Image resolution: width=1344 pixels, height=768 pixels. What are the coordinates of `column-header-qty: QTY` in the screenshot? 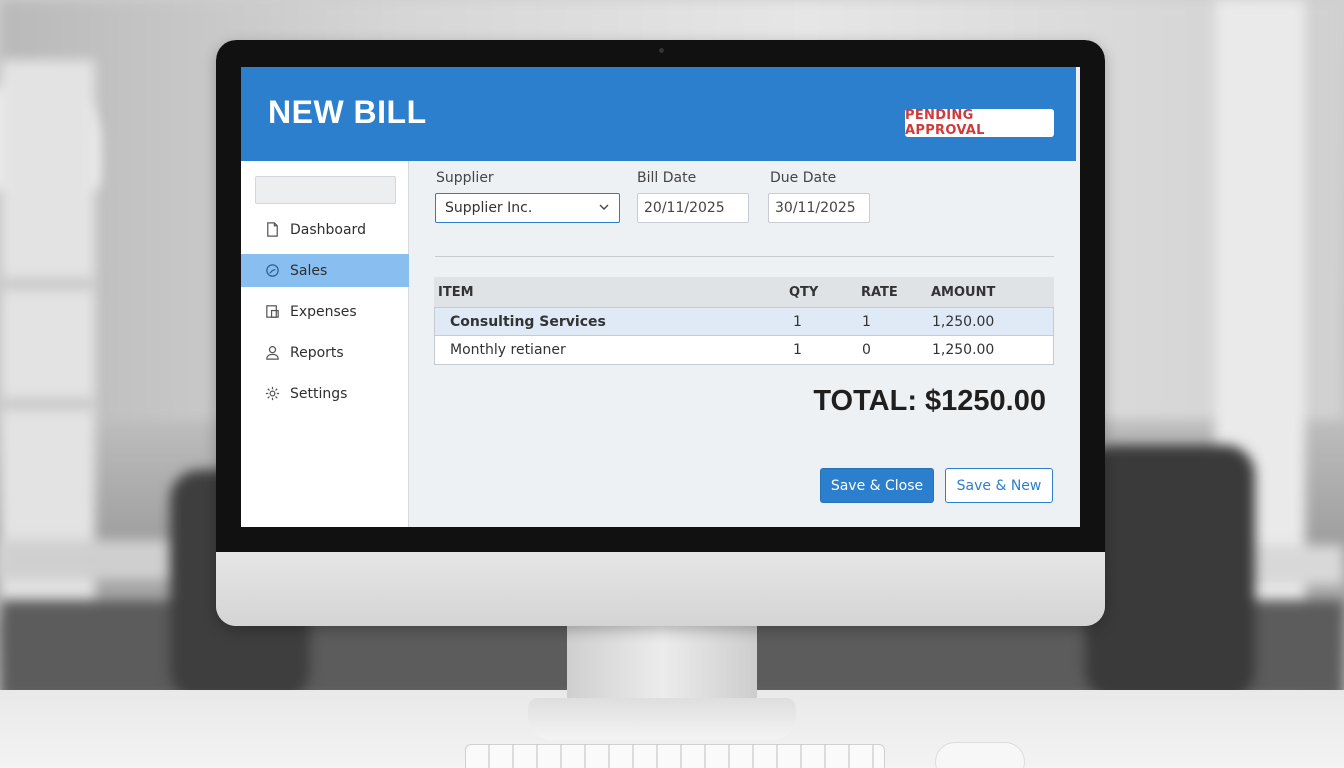 It's located at (804, 292).